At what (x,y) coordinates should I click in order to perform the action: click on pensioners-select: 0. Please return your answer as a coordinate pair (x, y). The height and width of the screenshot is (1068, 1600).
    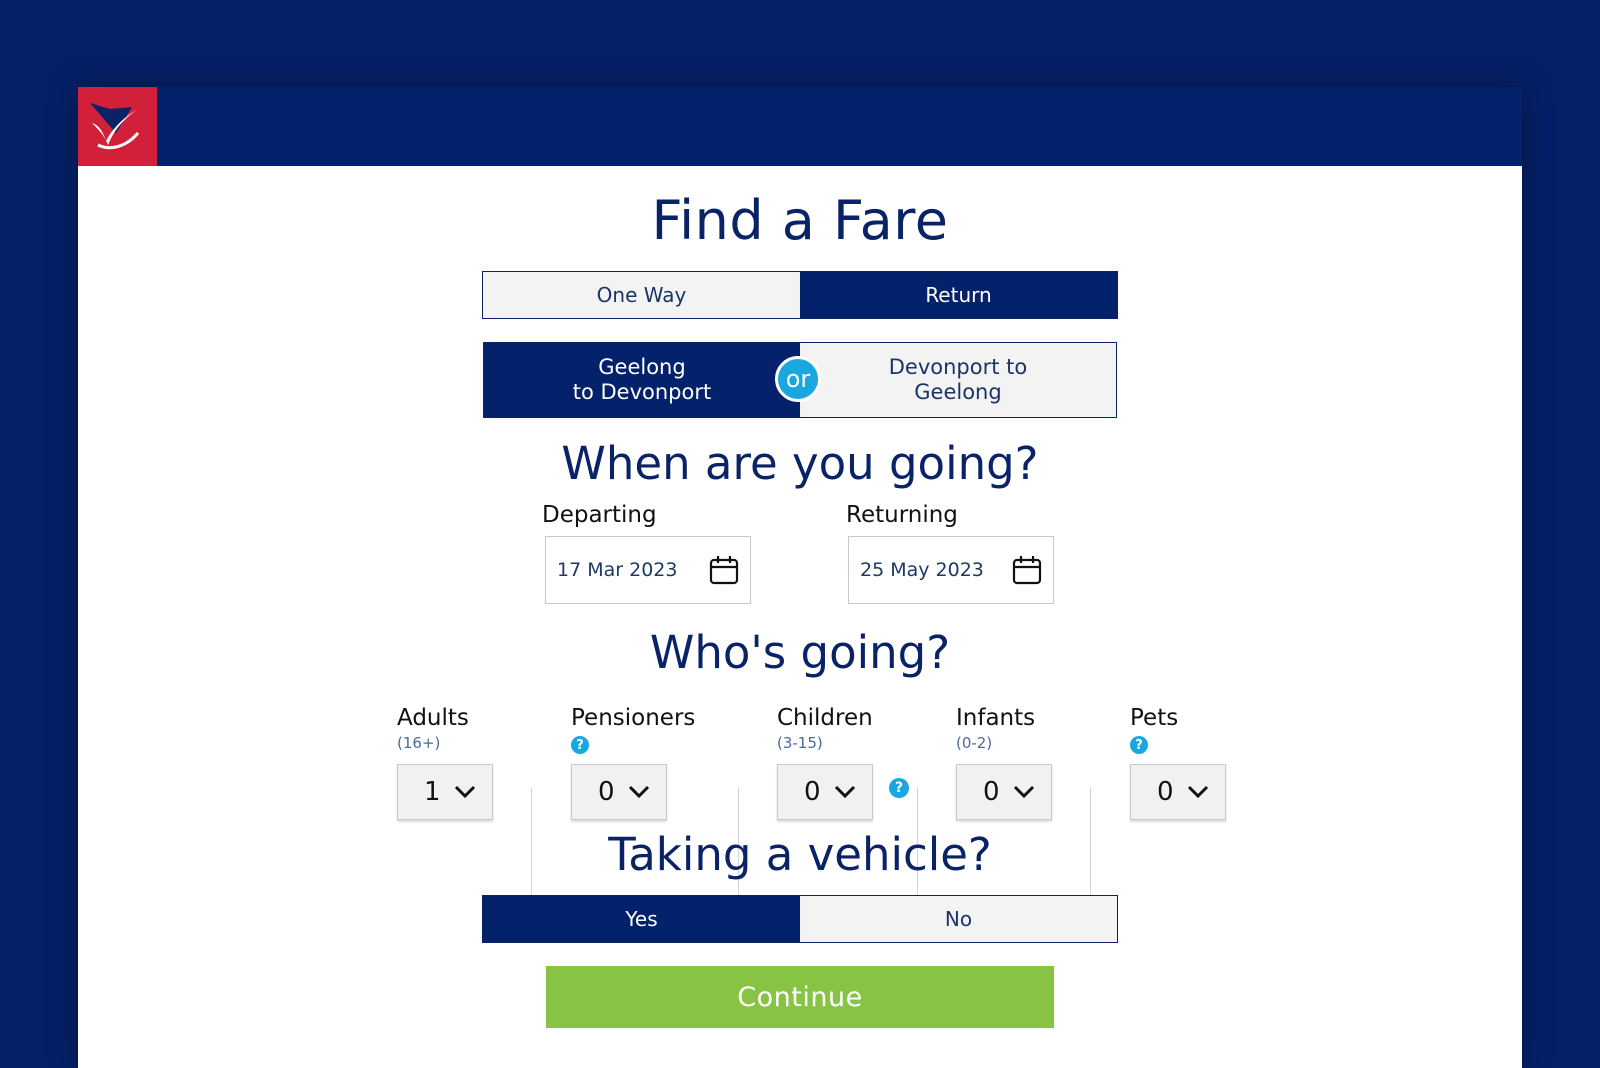
    Looking at the image, I should click on (619, 792).